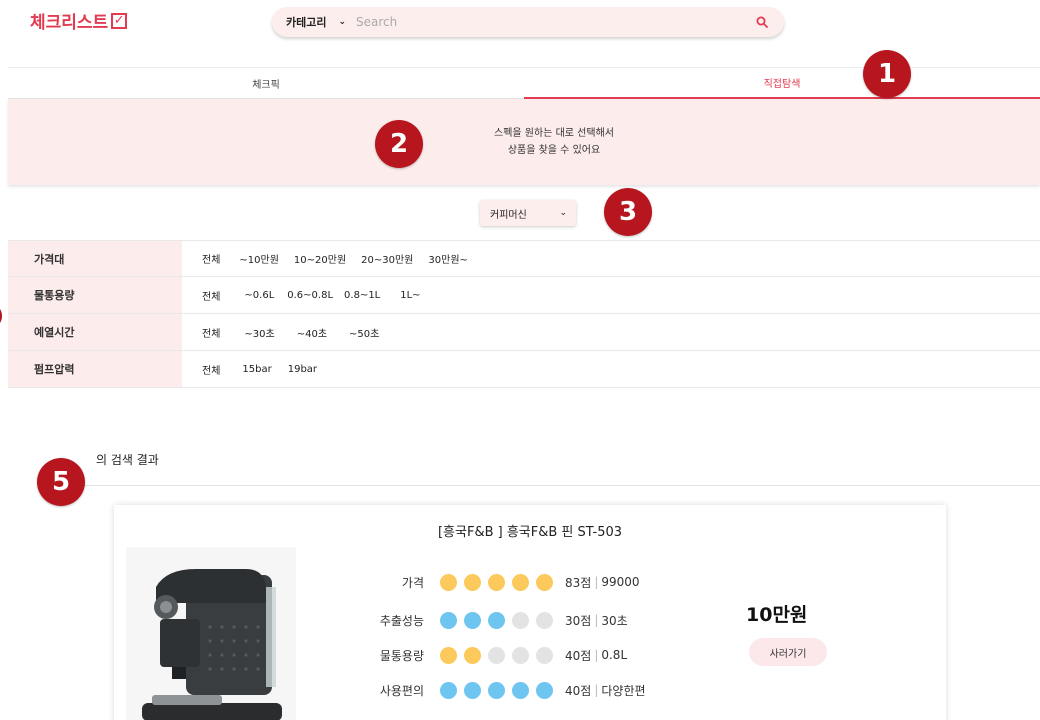 The width and height of the screenshot is (1040, 720). Describe the element at coordinates (777, 615) in the screenshot. I see `product-price: 10만원` at that location.